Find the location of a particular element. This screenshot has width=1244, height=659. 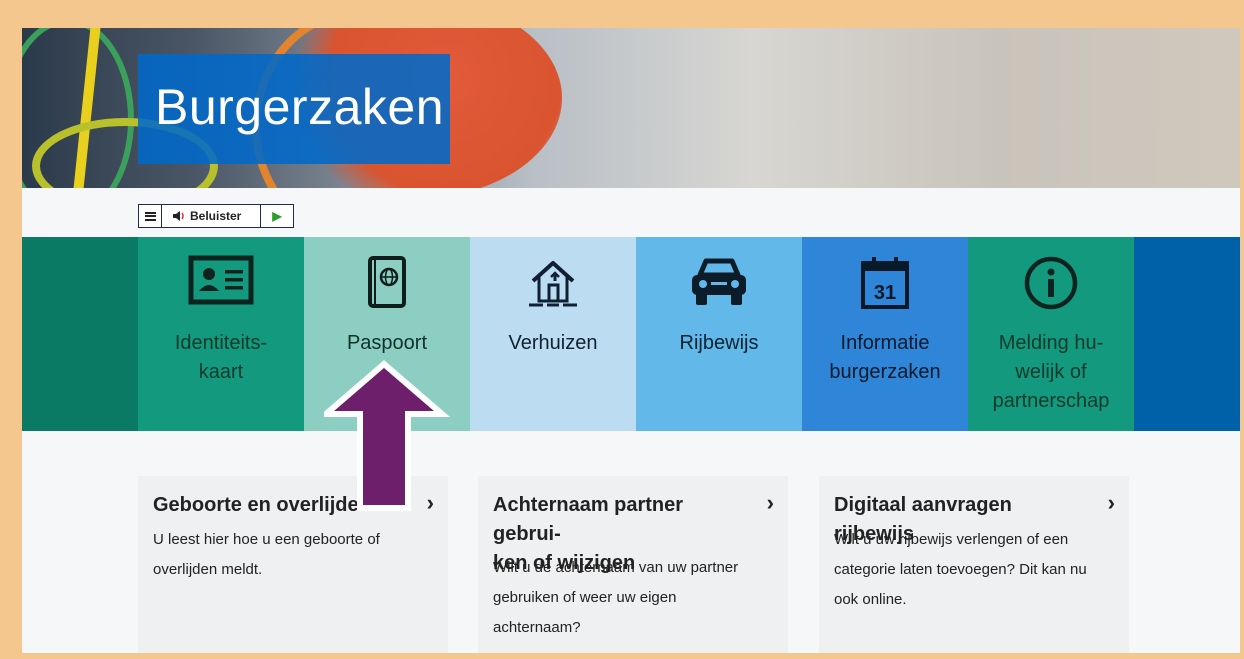

id-card-icon is located at coordinates (221, 280).